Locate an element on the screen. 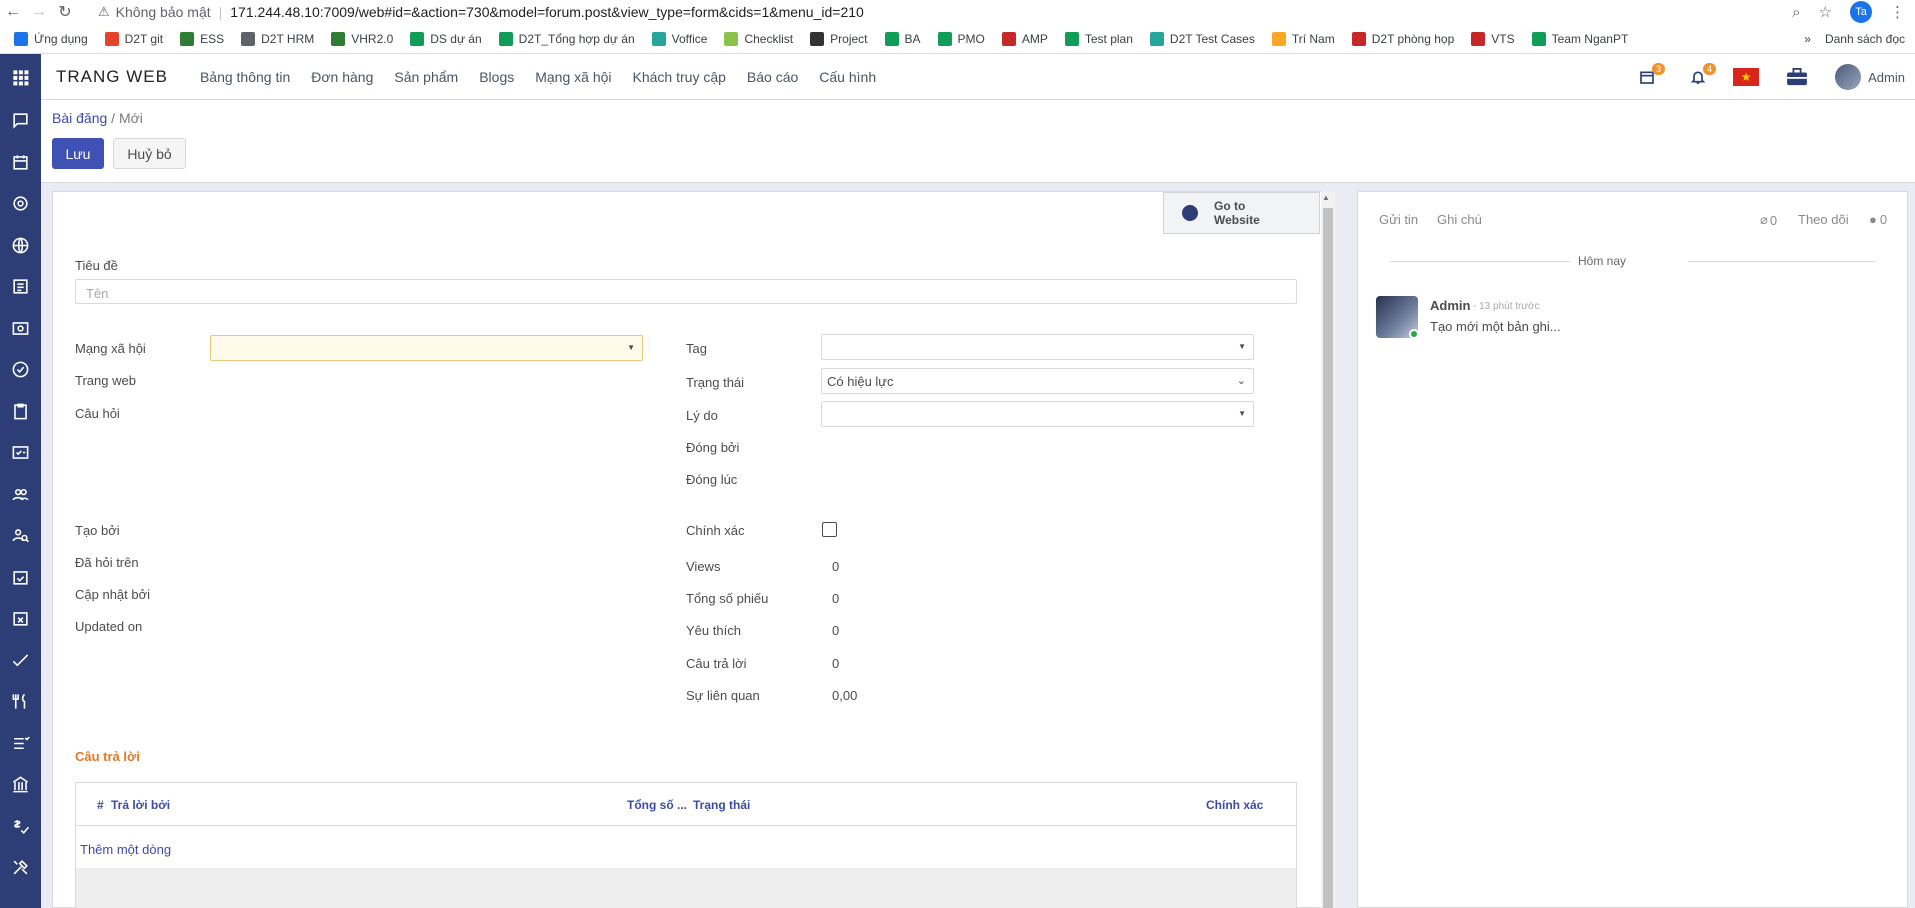 The image size is (1915, 908). bookmark-item: VHR2.0 is located at coordinates (362, 38).